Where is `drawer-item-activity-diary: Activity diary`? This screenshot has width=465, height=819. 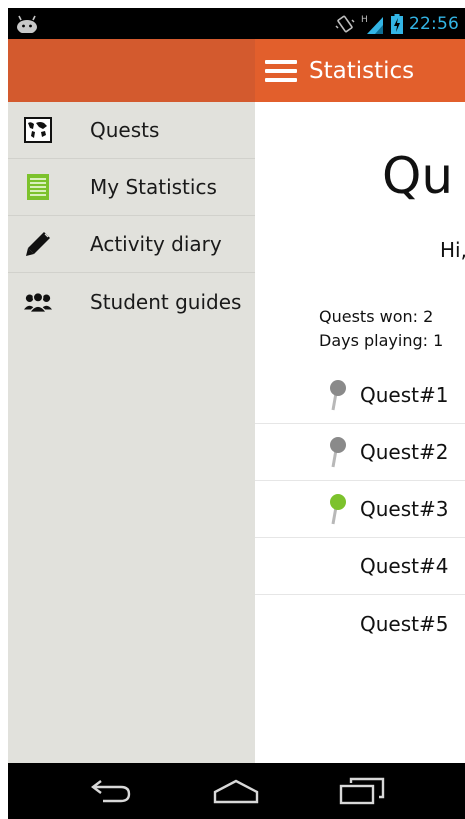 drawer-item-activity-diary: Activity diary is located at coordinates (131, 244).